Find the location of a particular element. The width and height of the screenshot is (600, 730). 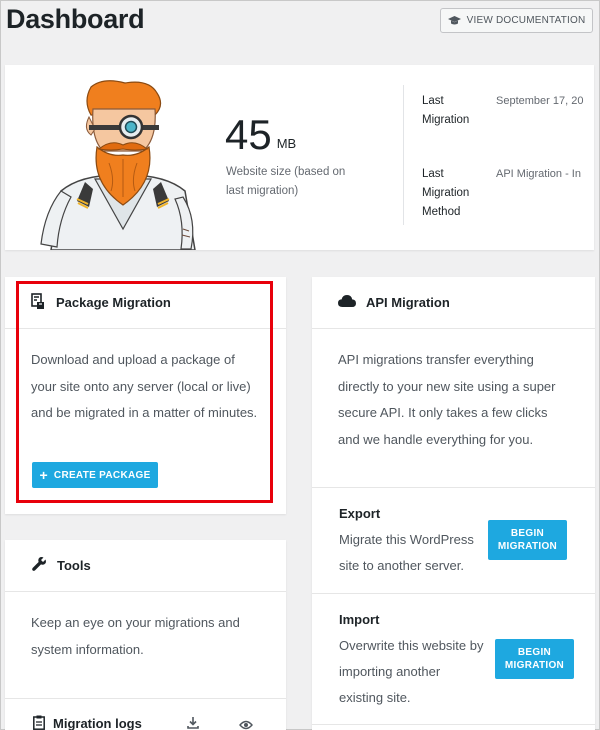

cloud-icon is located at coordinates (347, 302).